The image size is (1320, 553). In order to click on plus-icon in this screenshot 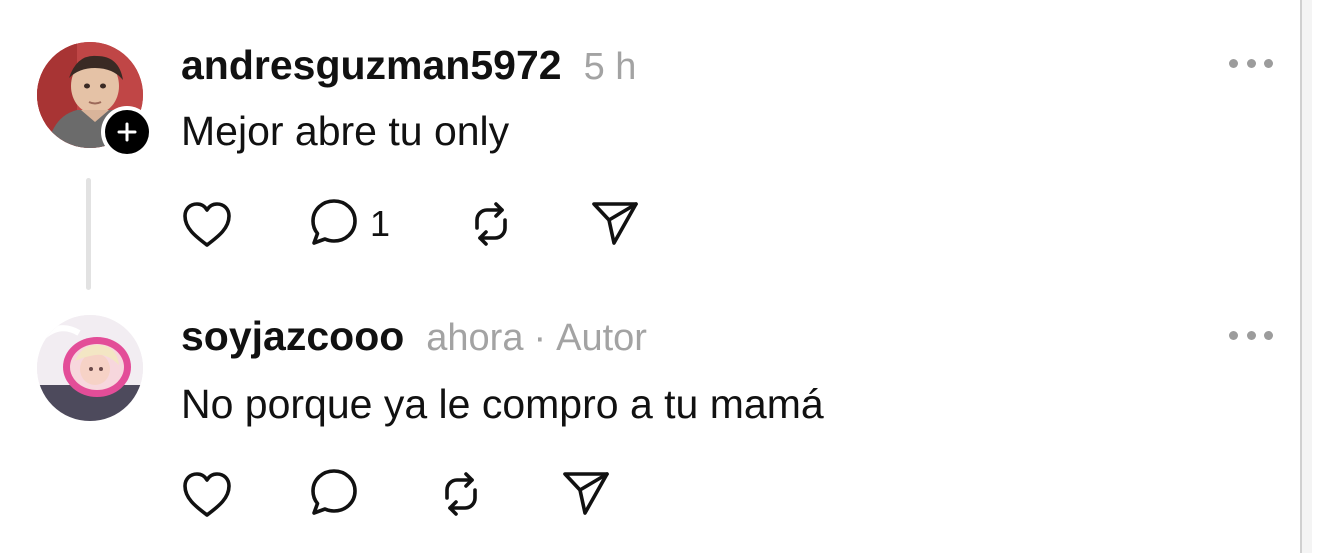, I will do `click(127, 132)`.